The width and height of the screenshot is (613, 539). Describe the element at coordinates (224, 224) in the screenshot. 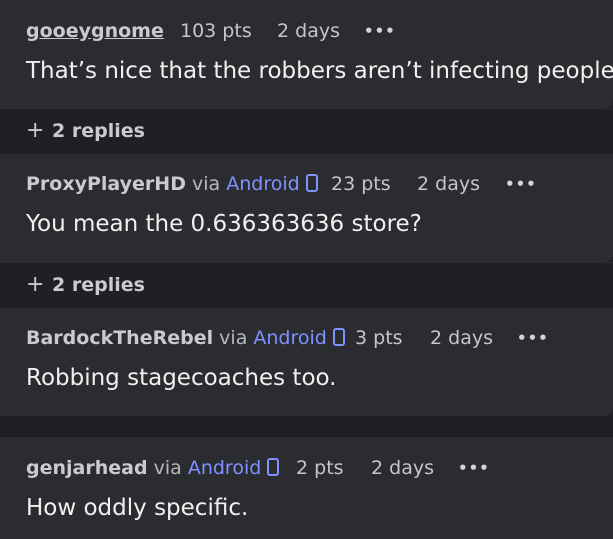

I see `comment-text: You mean the 0.636363636 store?` at that location.